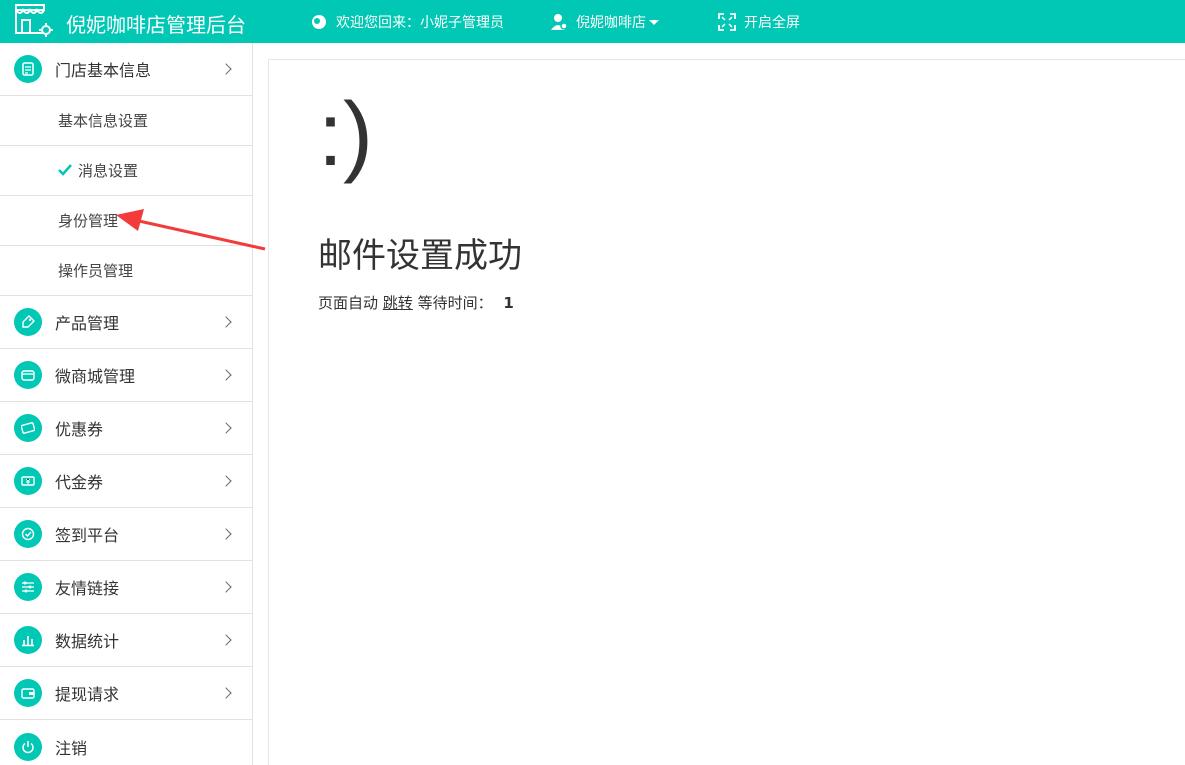 The image size is (1185, 765). Describe the element at coordinates (319, 21) in the screenshot. I see `chat-icon` at that location.